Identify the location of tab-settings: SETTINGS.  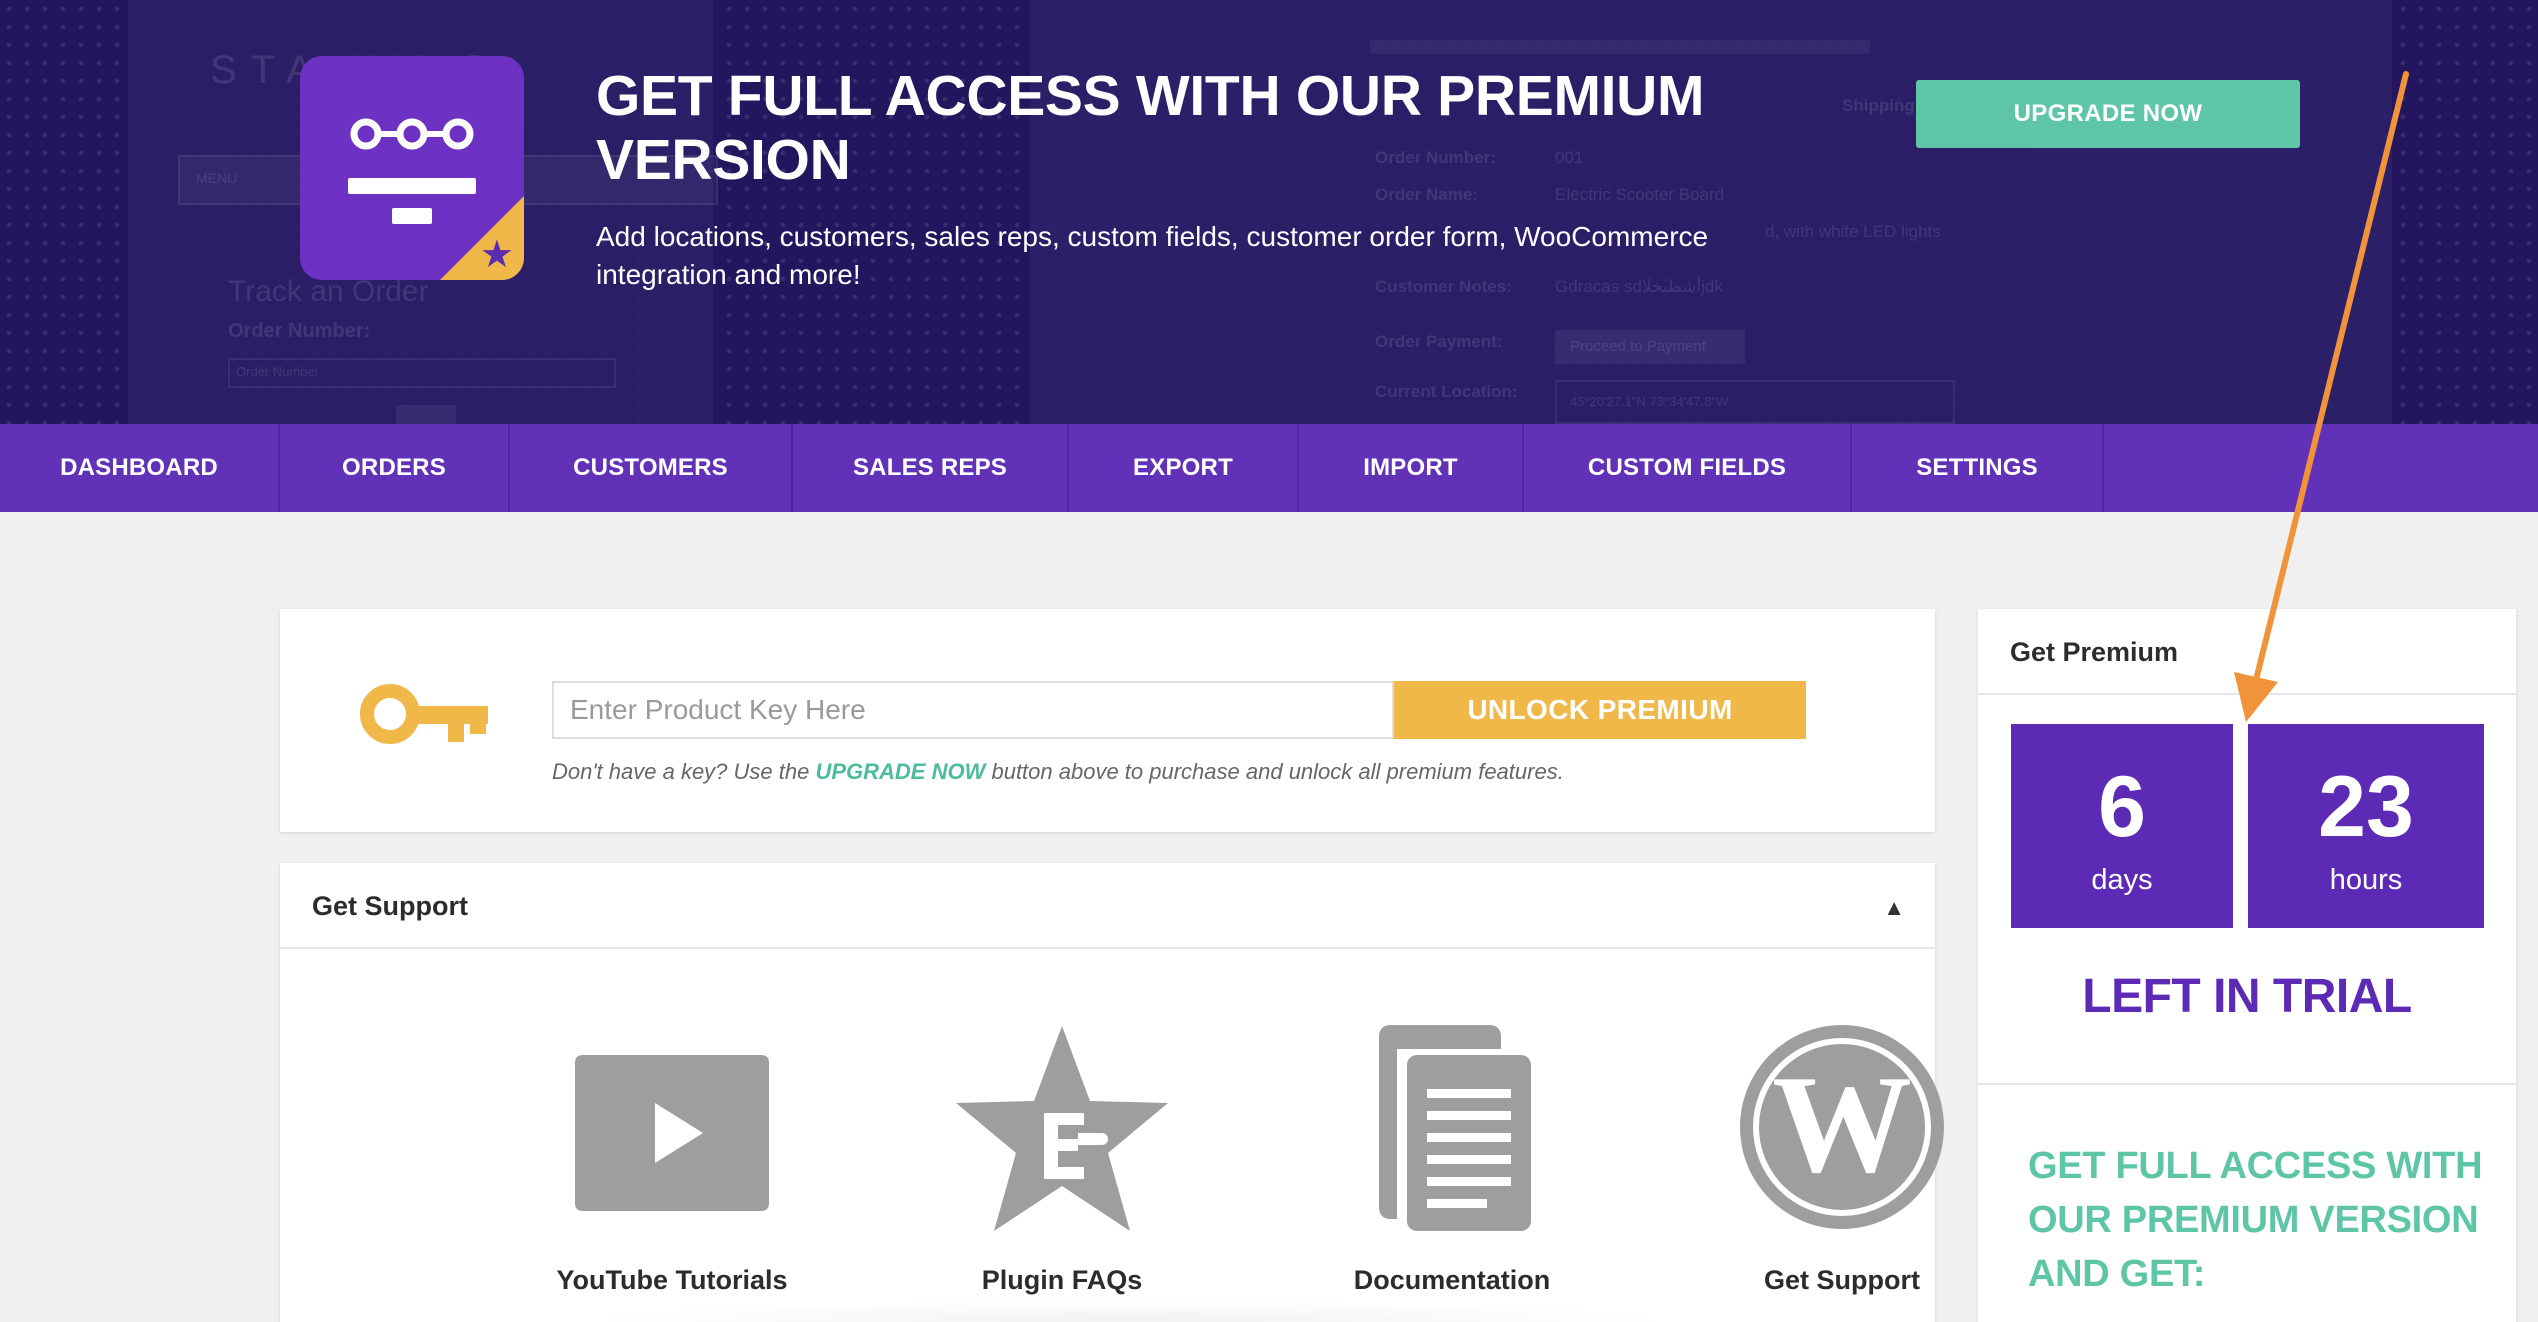
(1978, 468).